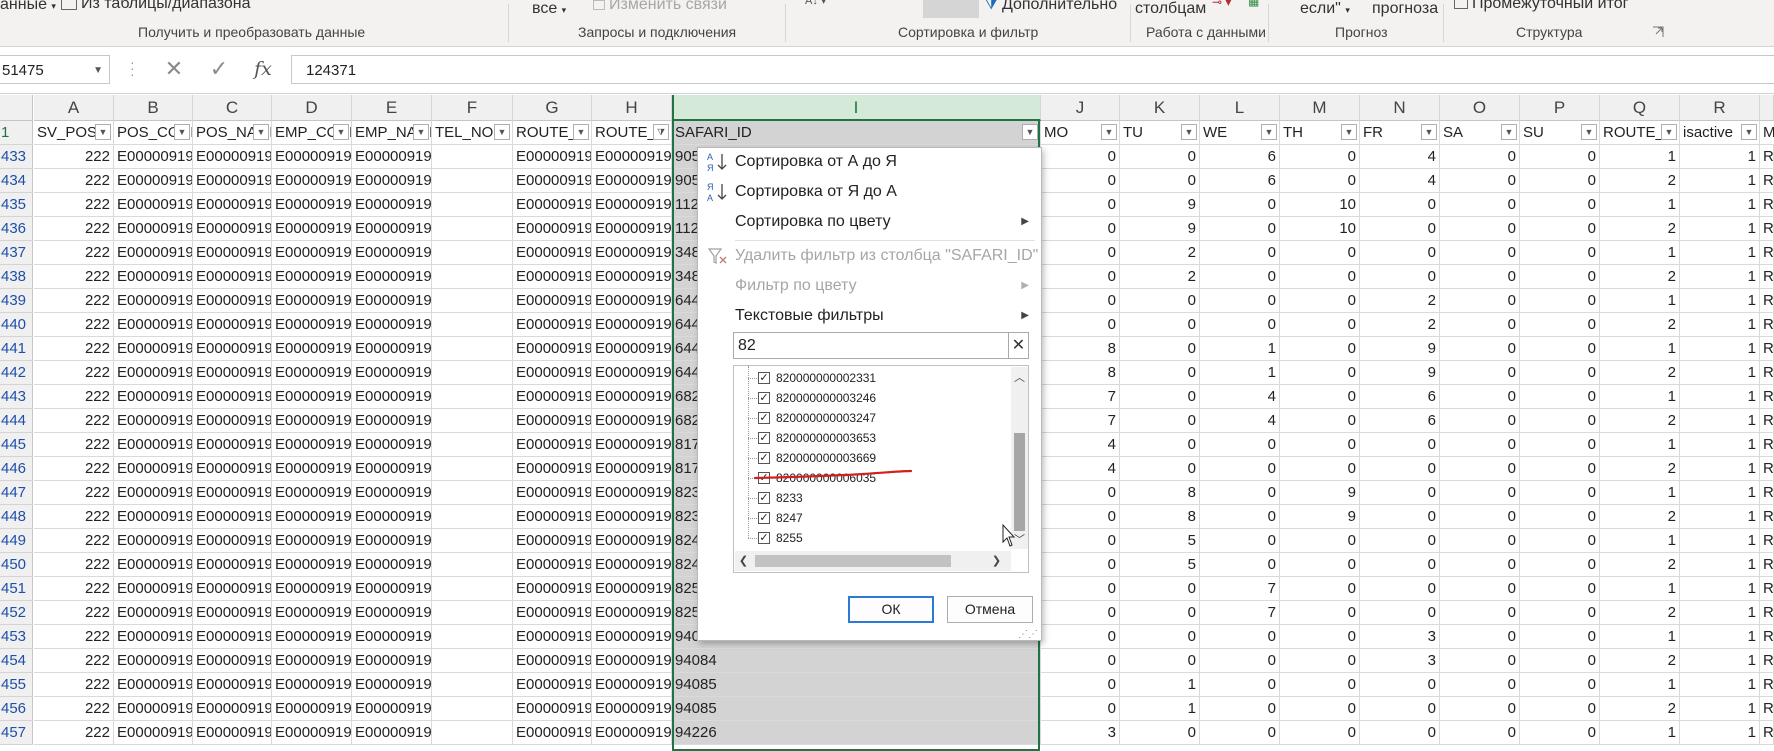 The height and width of the screenshot is (751, 1774). Describe the element at coordinates (16, 589) in the screenshot. I see `row-header: 451` at that location.